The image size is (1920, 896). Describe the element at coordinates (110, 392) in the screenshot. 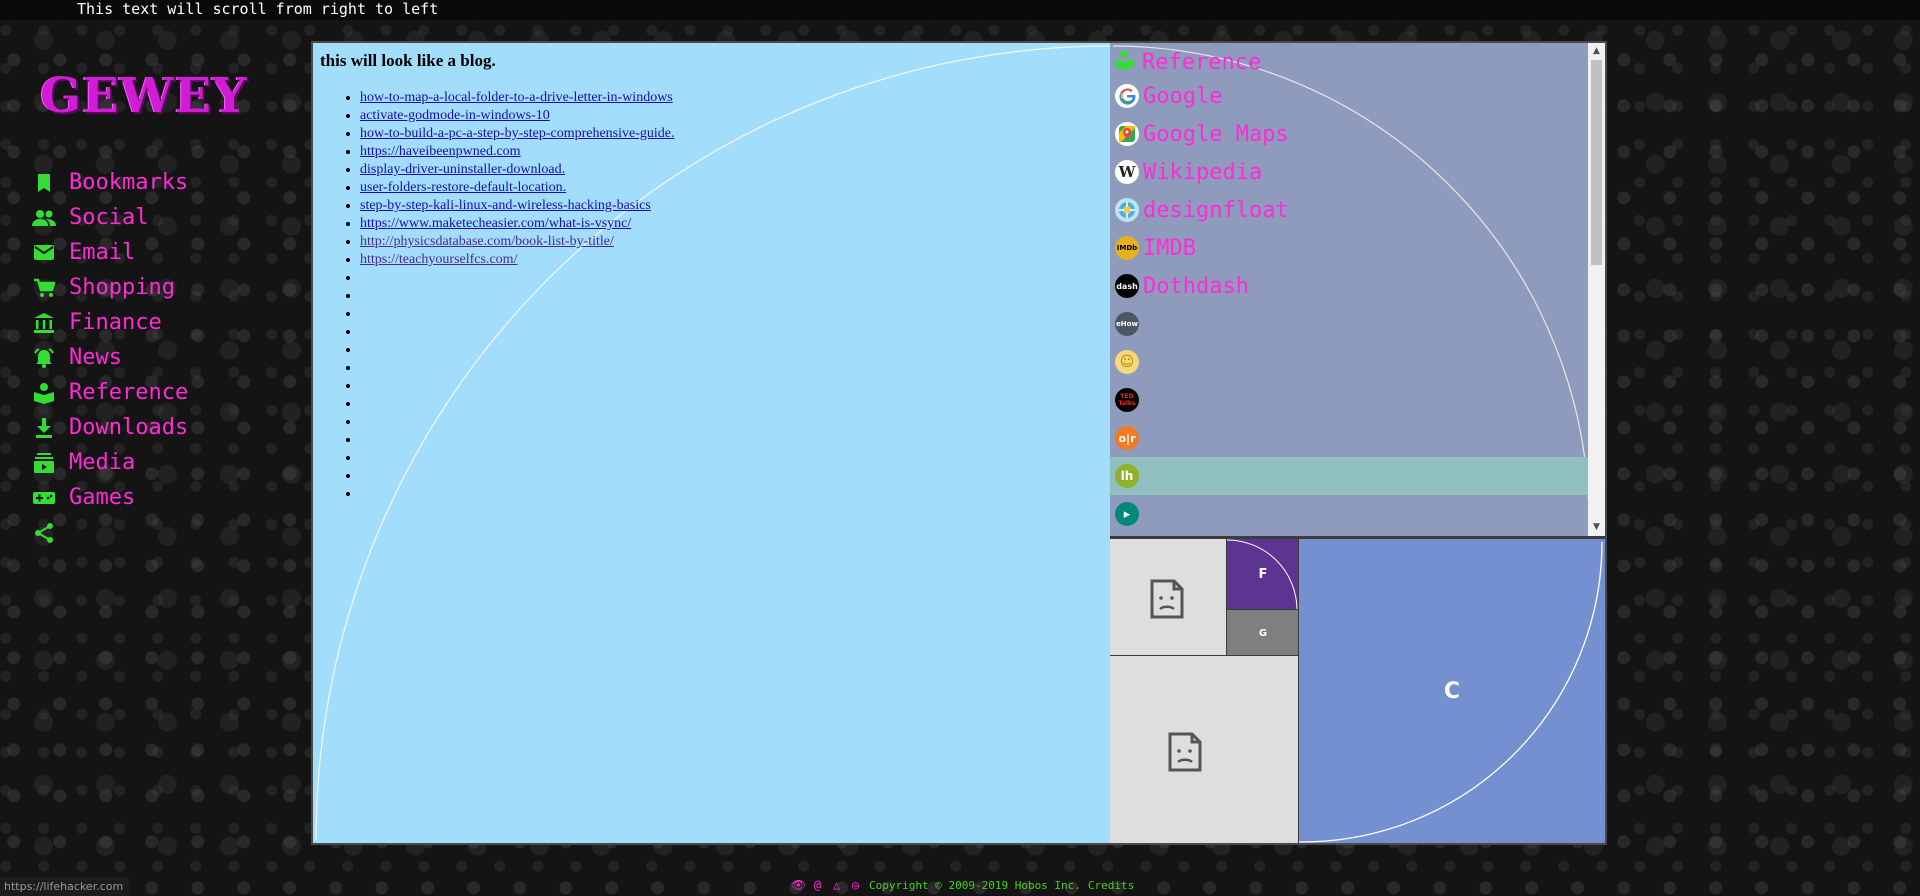

I see `nav-item-reference: Reference` at that location.